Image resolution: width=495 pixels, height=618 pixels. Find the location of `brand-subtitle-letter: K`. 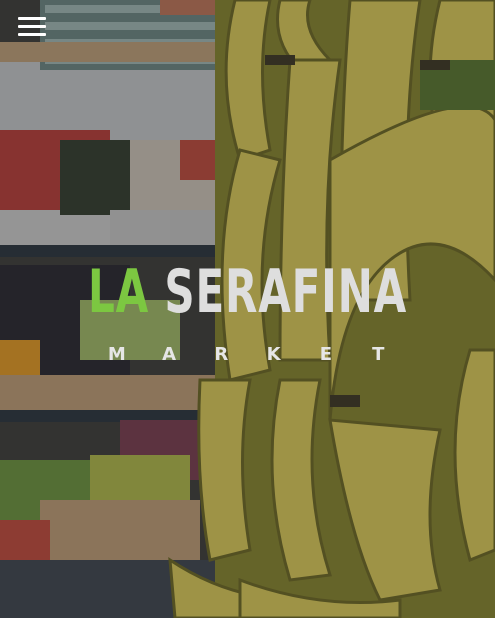

brand-subtitle-letter: K is located at coordinates (273, 354).